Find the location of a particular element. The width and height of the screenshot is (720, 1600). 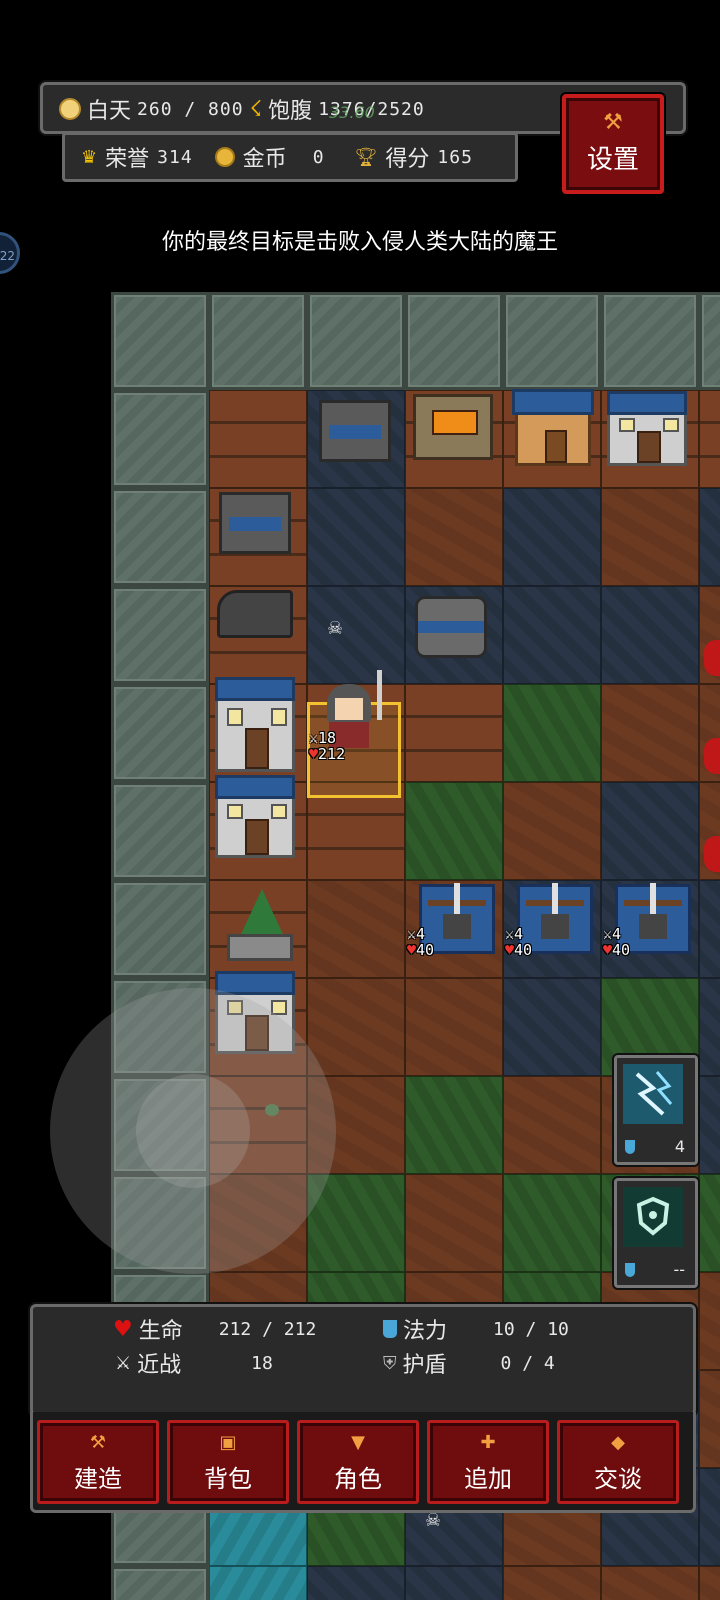

hunger-label: 饱腹 is located at coordinates (290, 111).